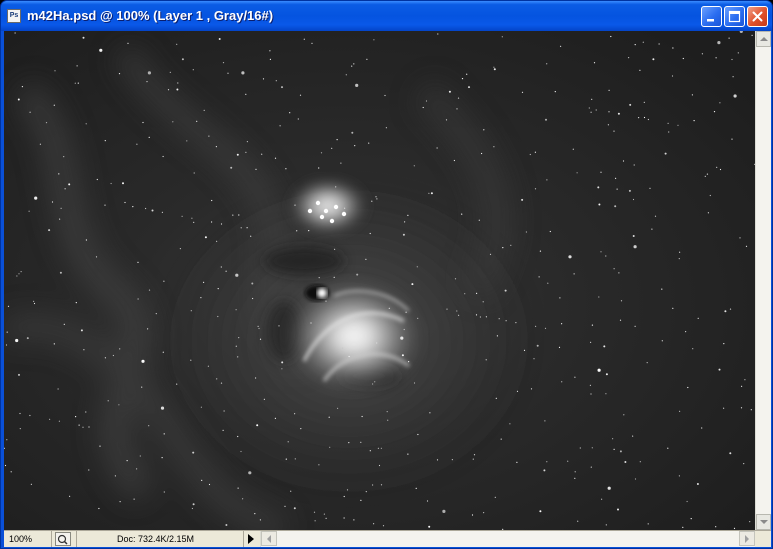 Image resolution: width=773 pixels, height=549 pixels. Describe the element at coordinates (763, 539) in the screenshot. I see `resize-grip` at that location.